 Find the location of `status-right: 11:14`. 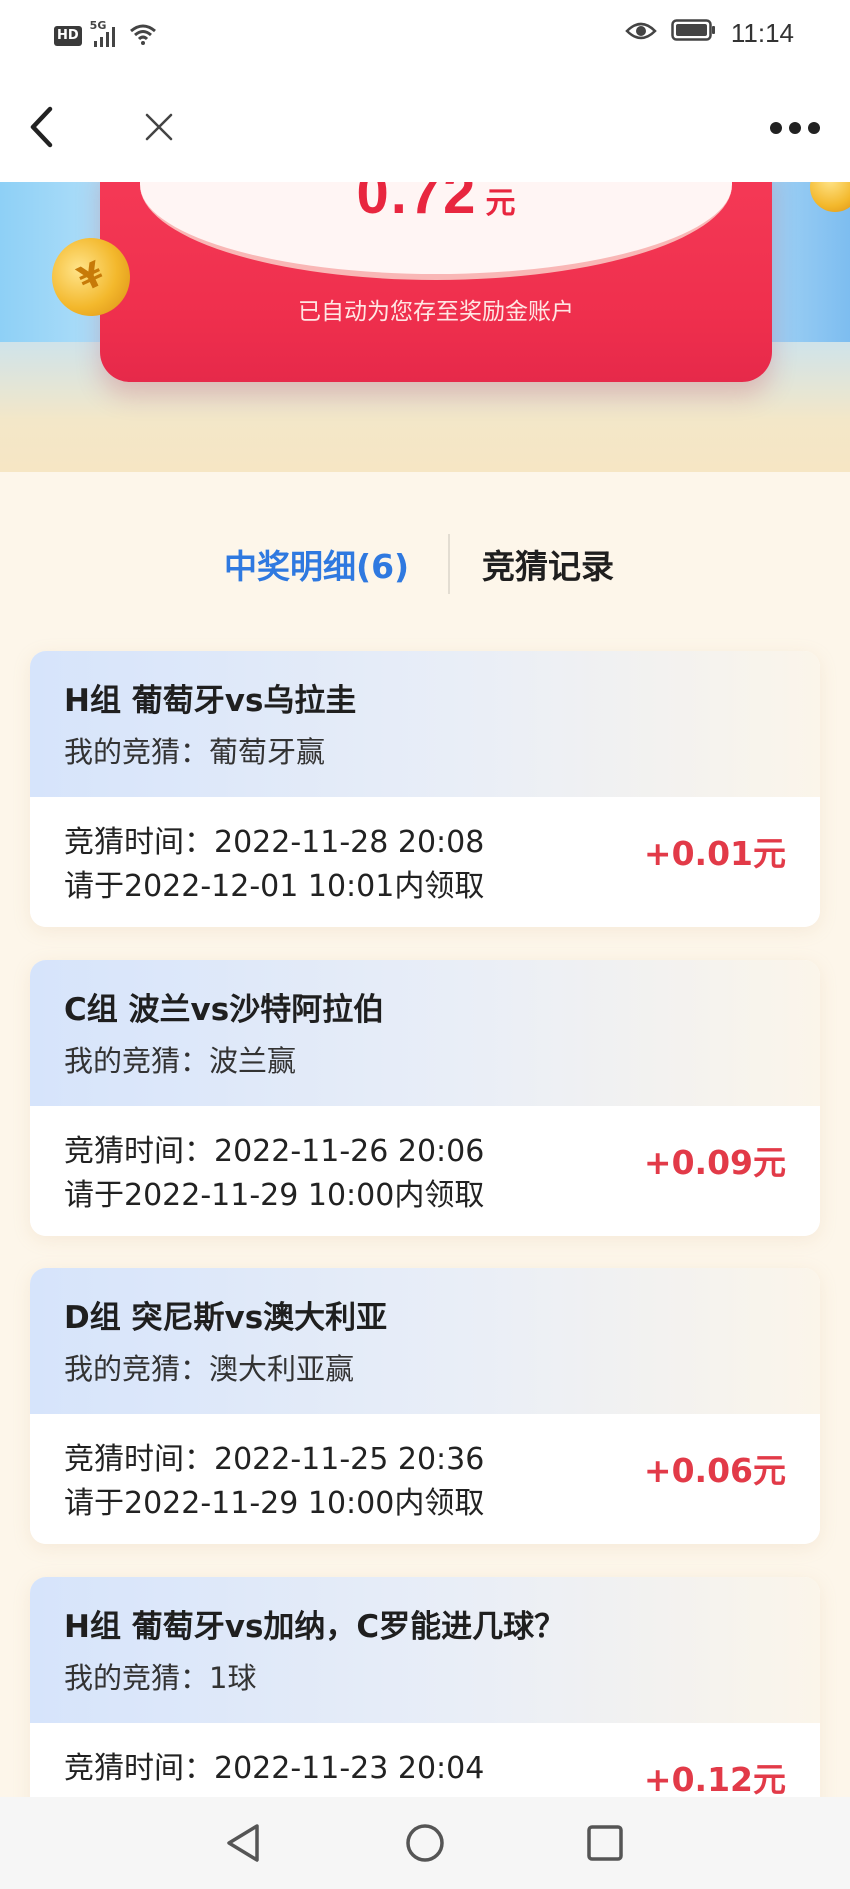

status-right: 11:14 is located at coordinates (709, 33).